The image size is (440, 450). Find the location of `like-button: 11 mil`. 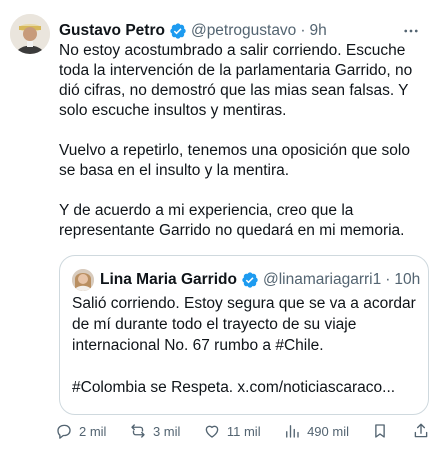

like-button: 11 mil is located at coordinates (232, 431).